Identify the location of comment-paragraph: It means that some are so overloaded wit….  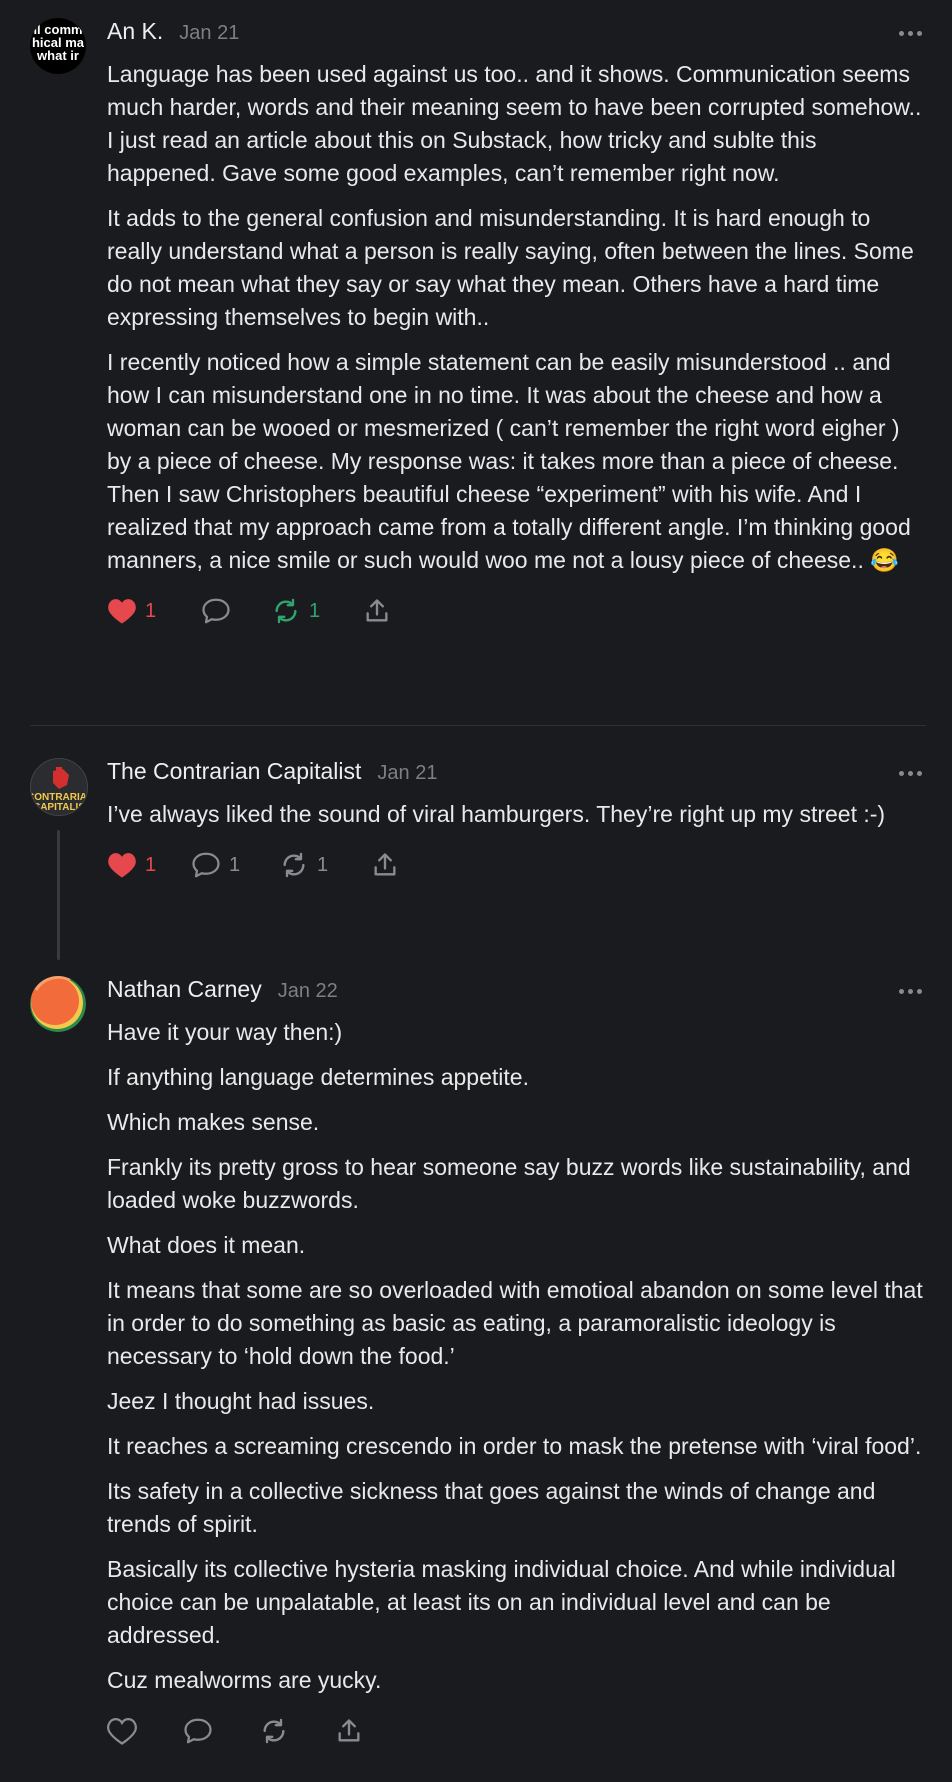
(515, 1323).